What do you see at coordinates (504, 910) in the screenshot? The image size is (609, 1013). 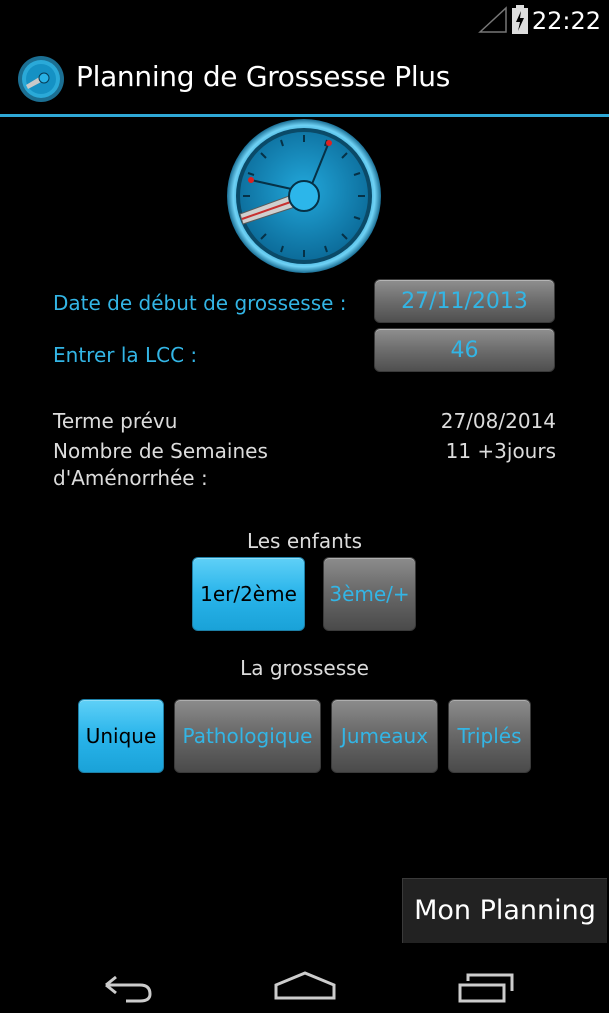 I see `mon-planning-button: Mon Planning` at bounding box center [504, 910].